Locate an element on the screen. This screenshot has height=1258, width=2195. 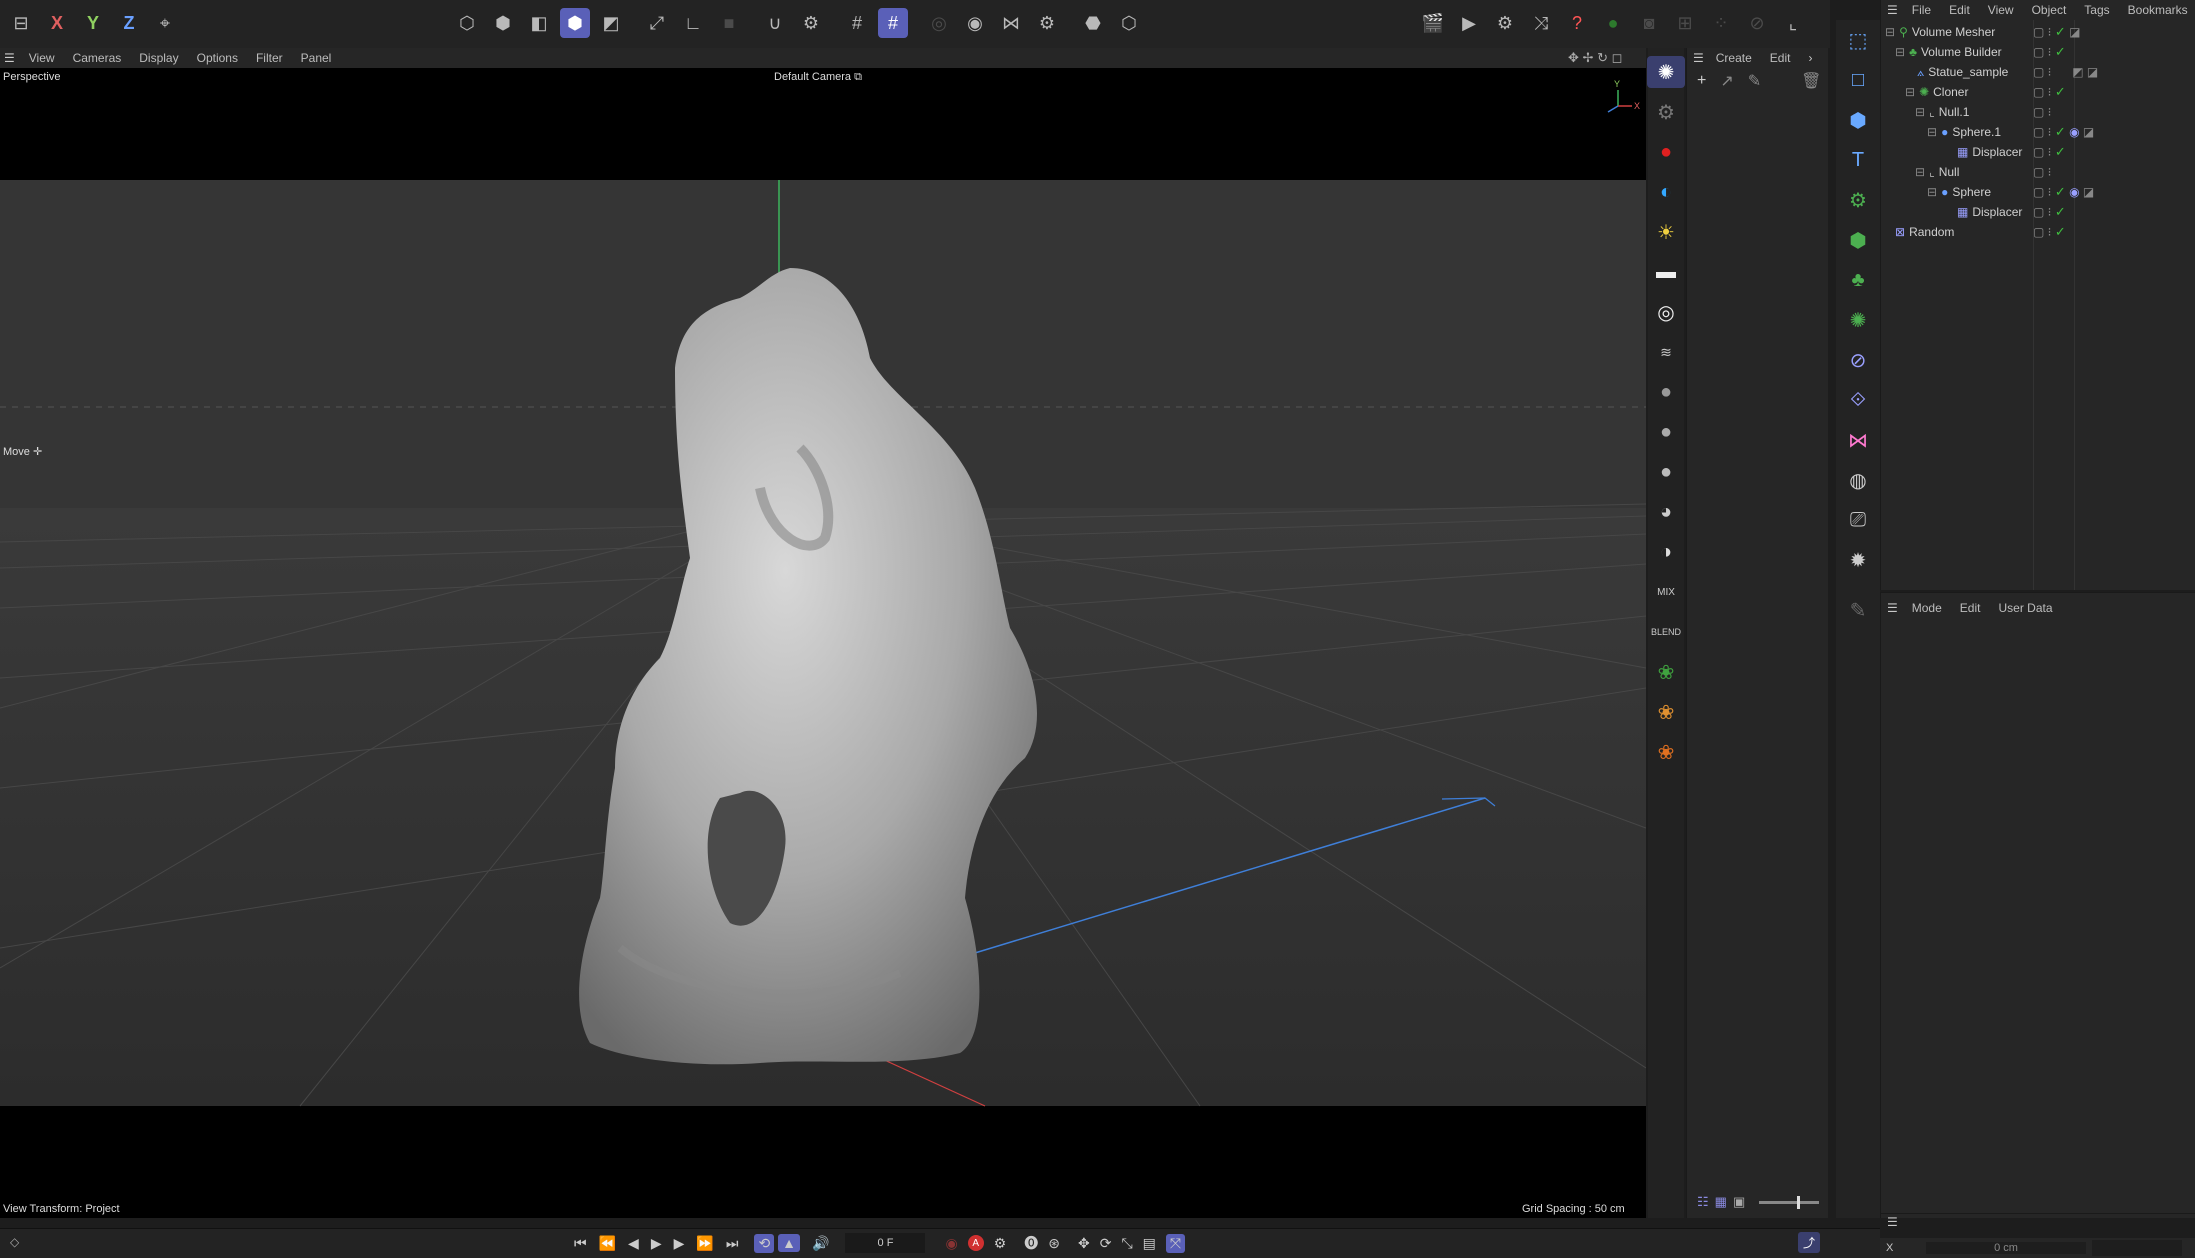
next-frame-icon: ▶ is located at coordinates (679, 1243).